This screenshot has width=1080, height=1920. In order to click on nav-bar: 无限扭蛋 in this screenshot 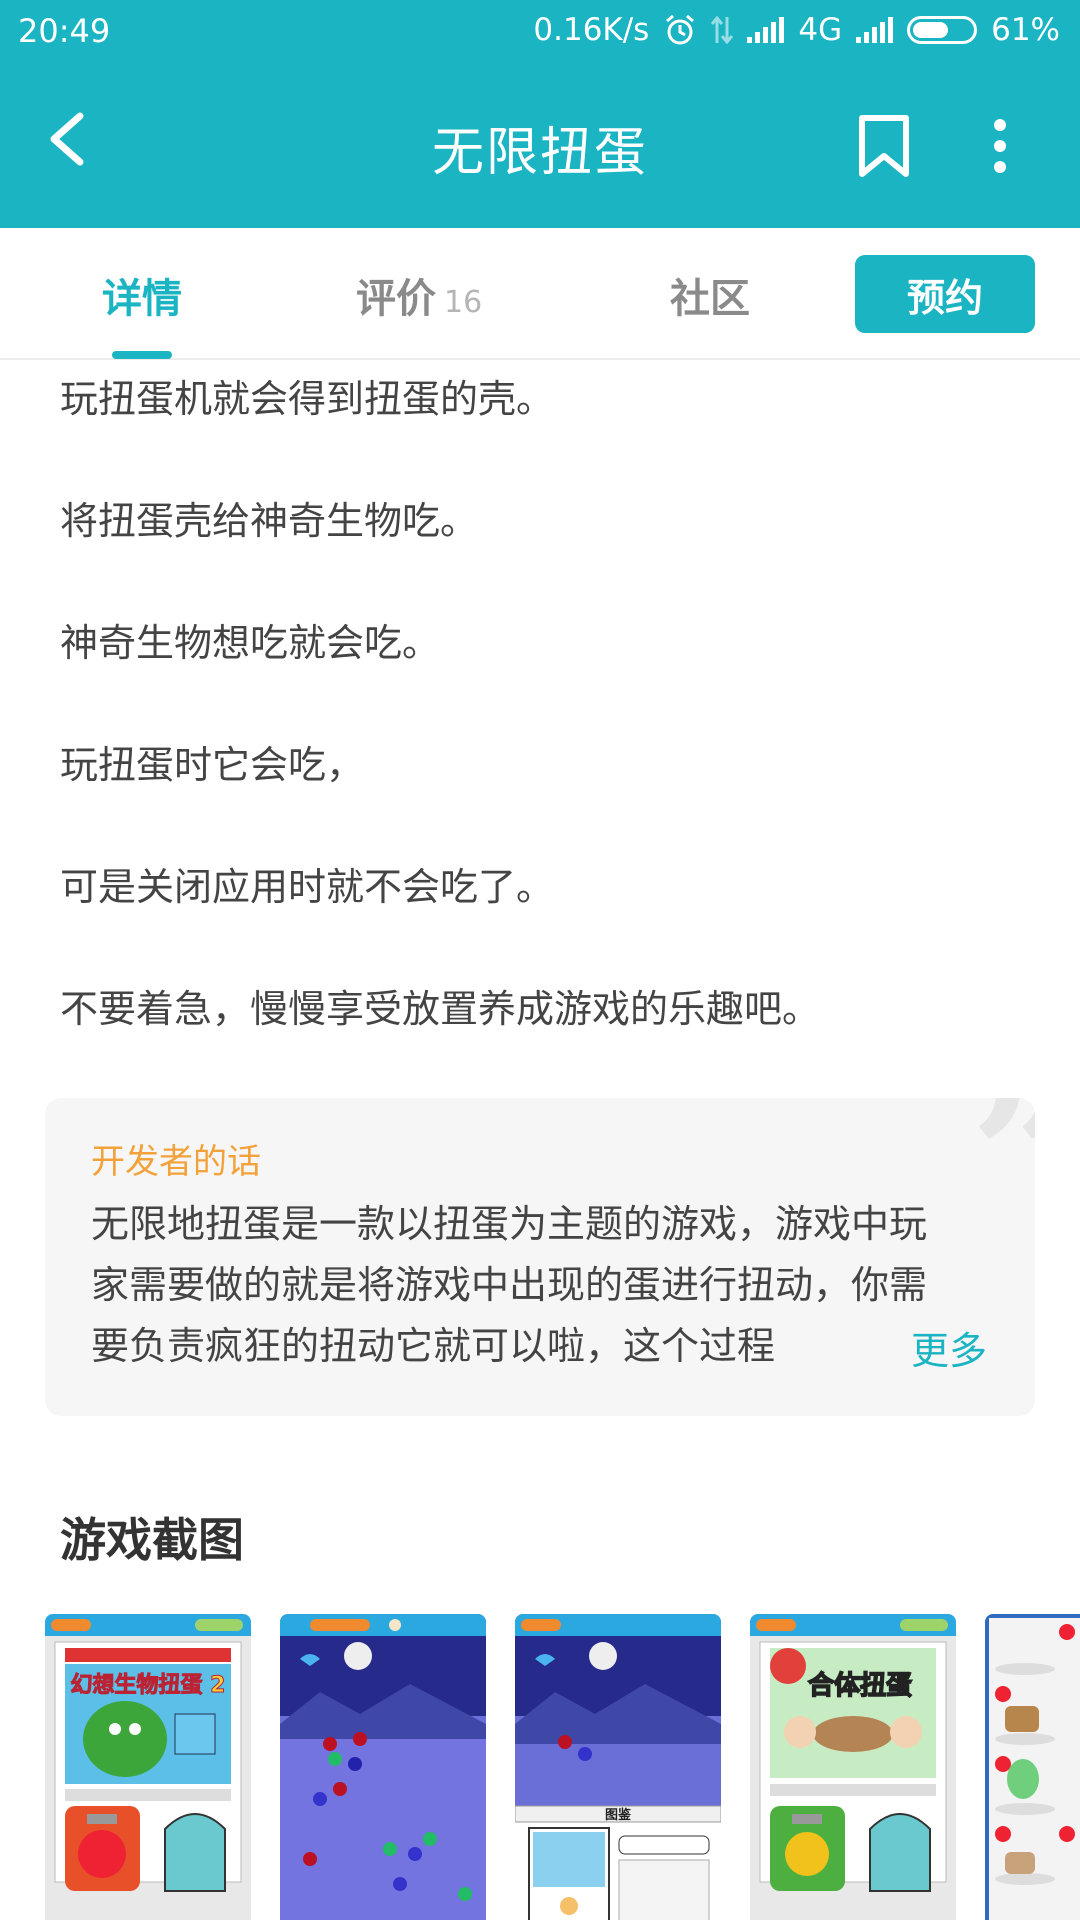, I will do `click(540, 140)`.